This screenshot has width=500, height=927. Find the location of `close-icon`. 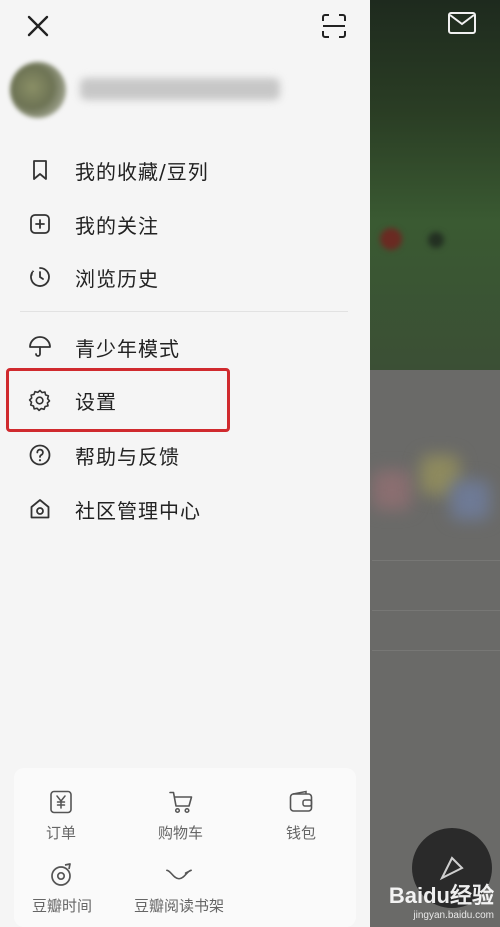

close-icon is located at coordinates (38, 26).